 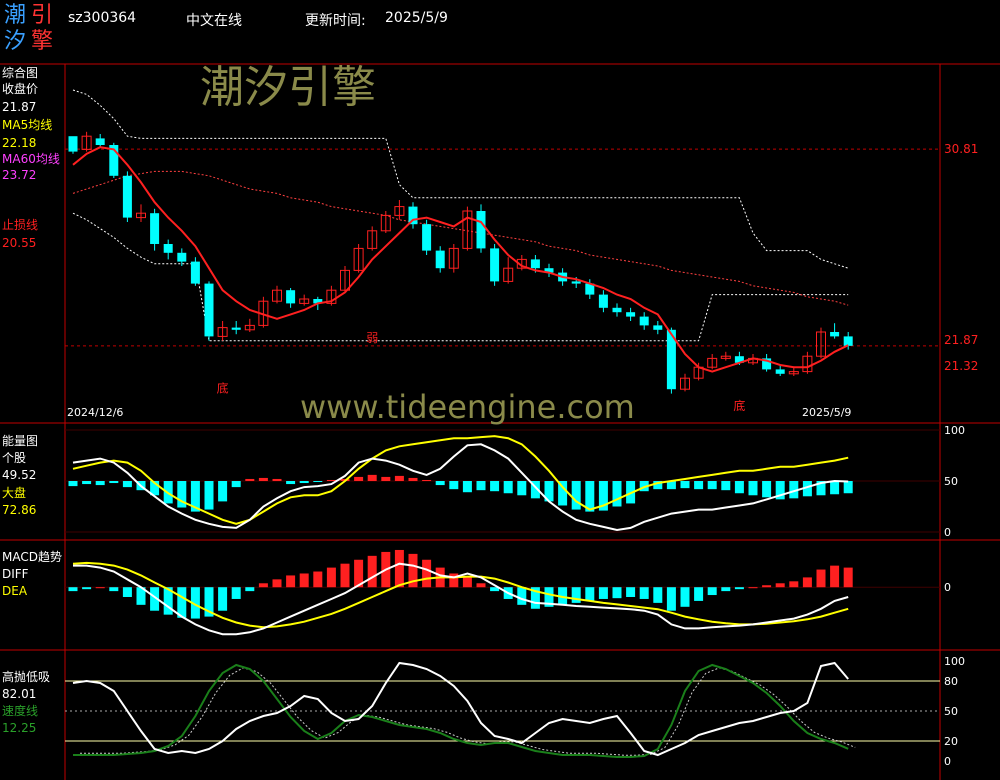 What do you see at coordinates (15, 574) in the screenshot?
I see `diff-label: DIFF` at bounding box center [15, 574].